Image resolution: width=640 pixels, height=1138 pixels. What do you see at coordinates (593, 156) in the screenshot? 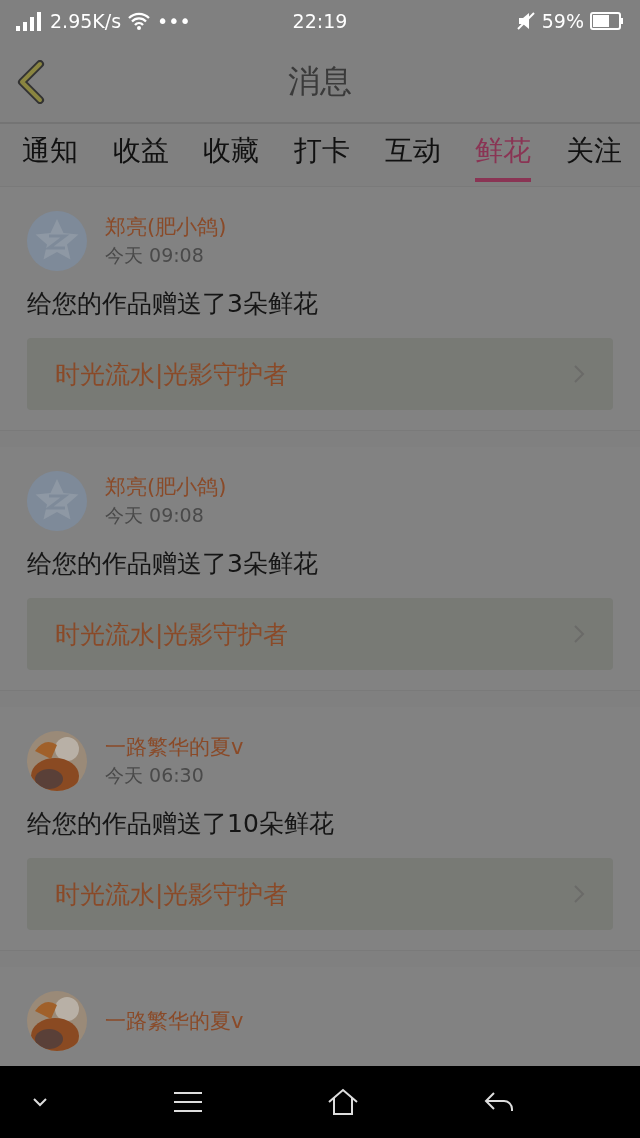
I see `tab: 关注` at bounding box center [593, 156].